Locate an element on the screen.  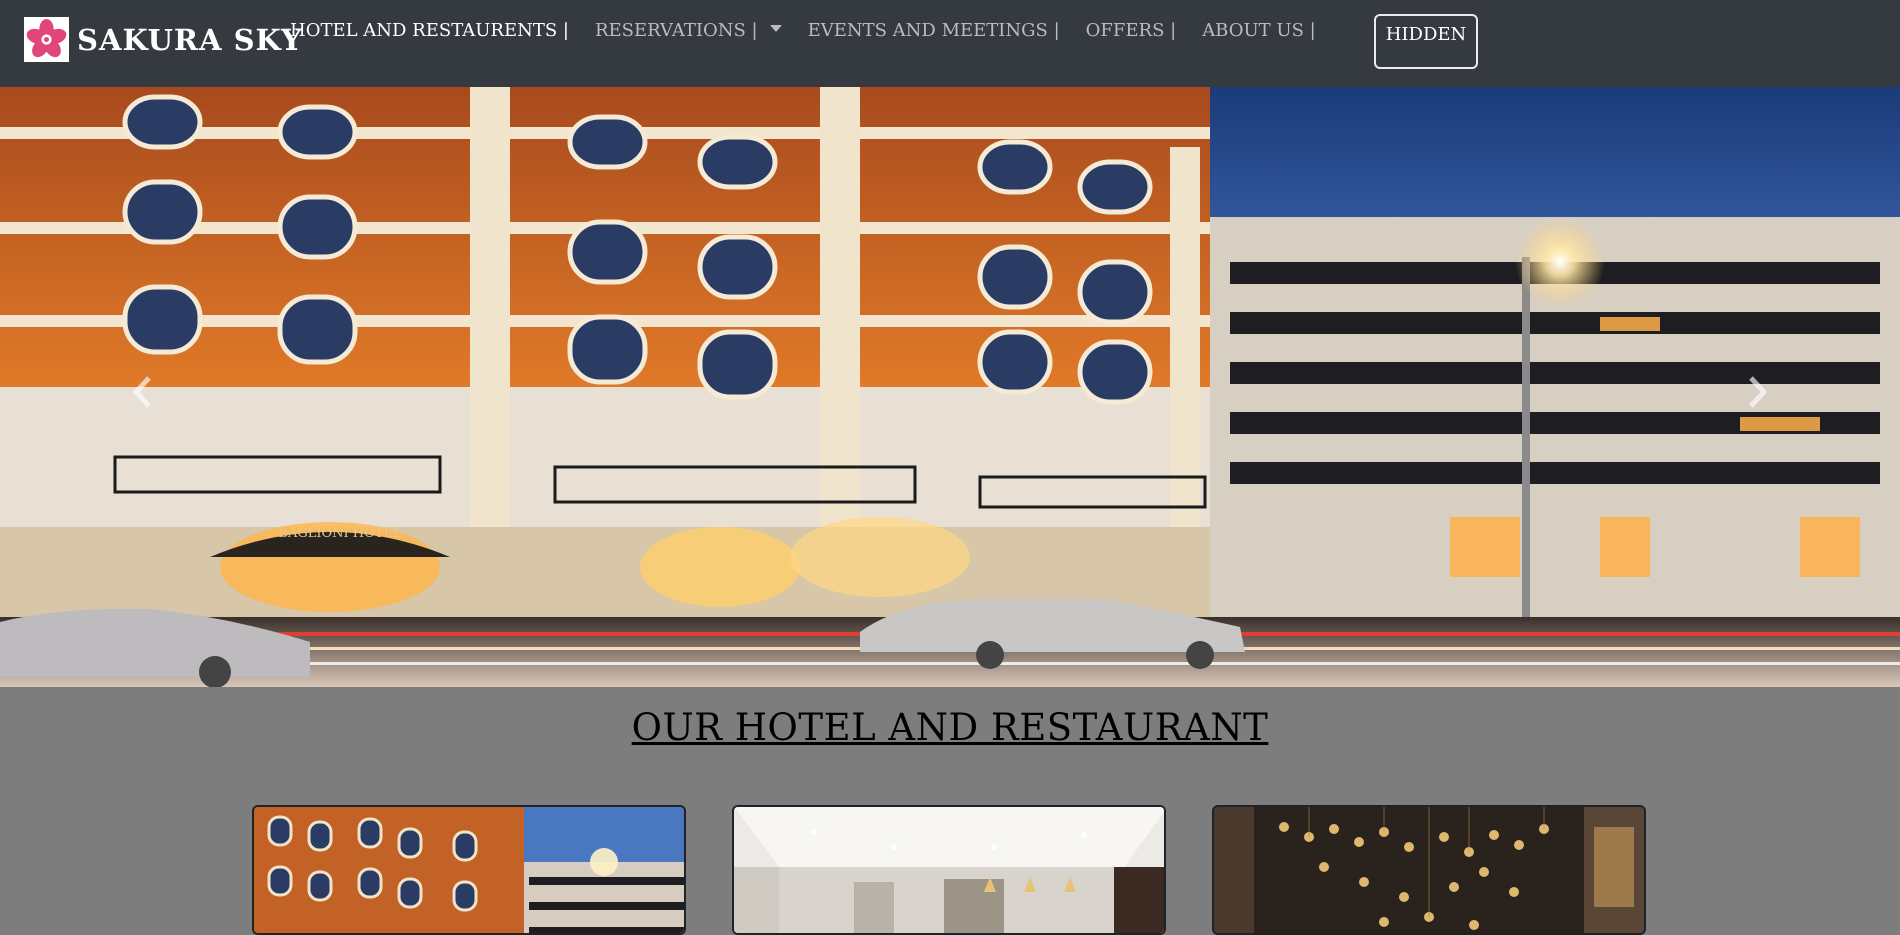
hotel-sign: BAGLIONI HOTEL is located at coordinates (340, 533).